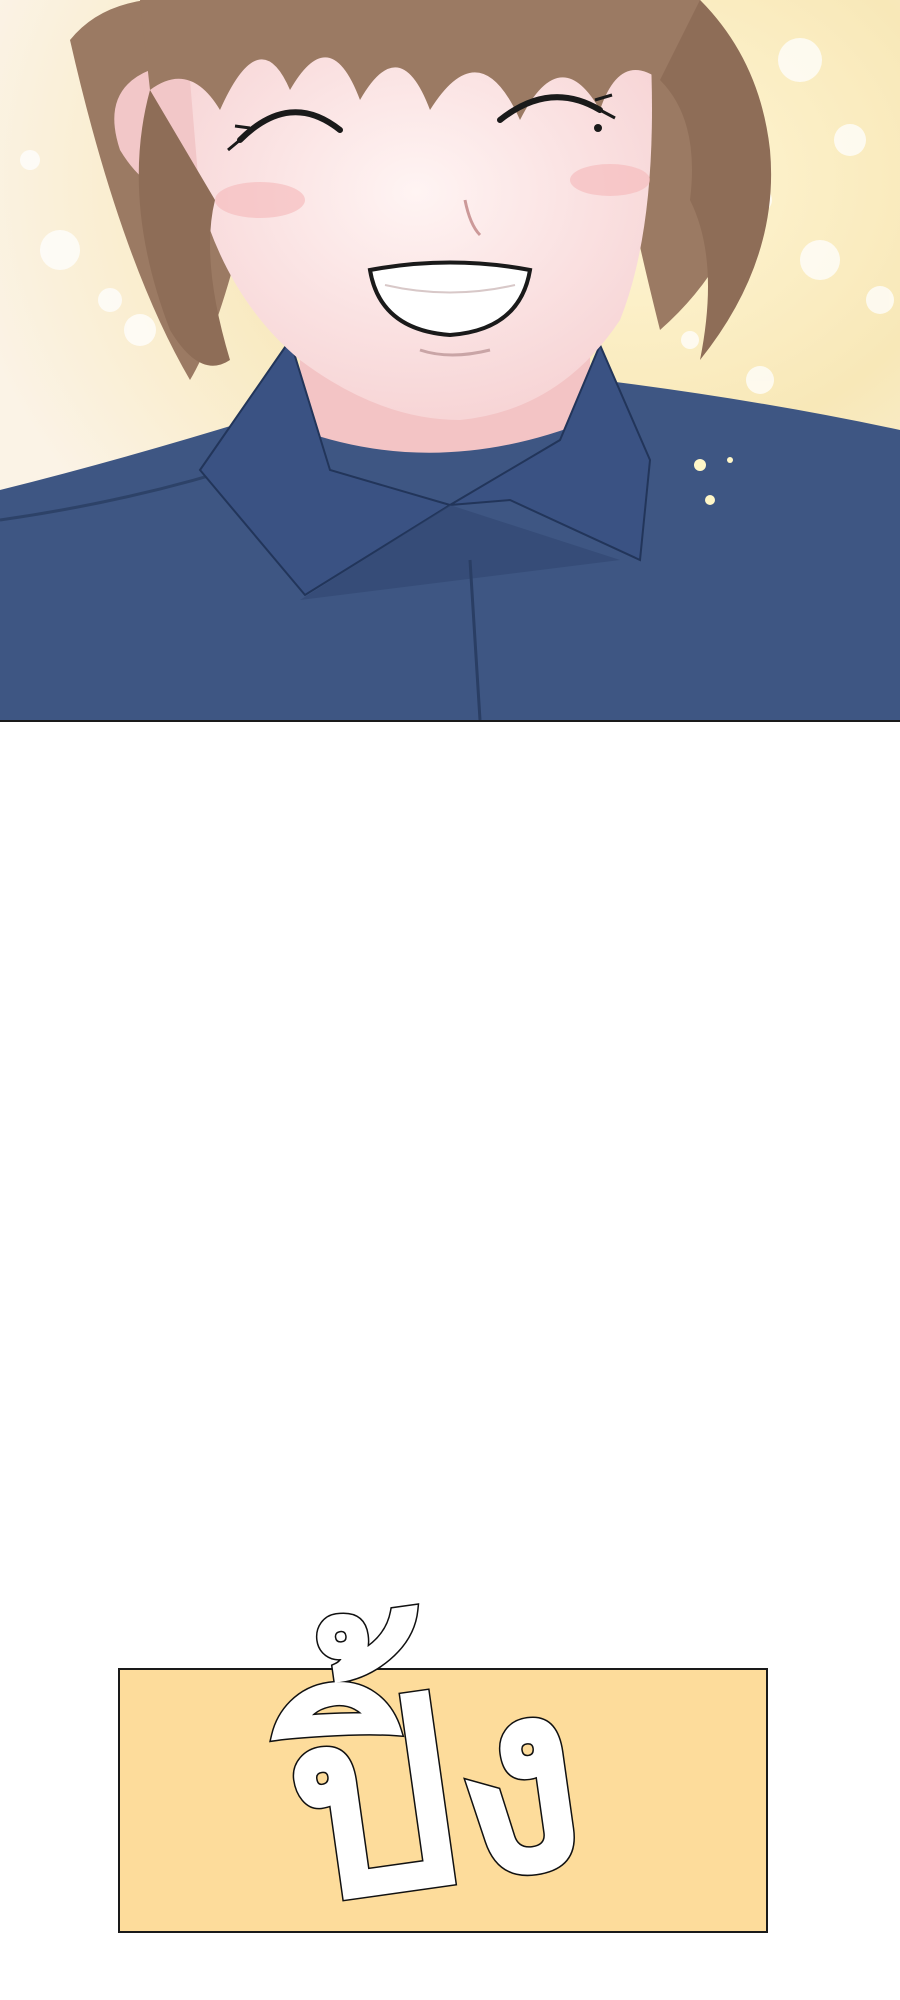  I want to click on sound-effect-text: ปิ้ง, so click(427, 1774).